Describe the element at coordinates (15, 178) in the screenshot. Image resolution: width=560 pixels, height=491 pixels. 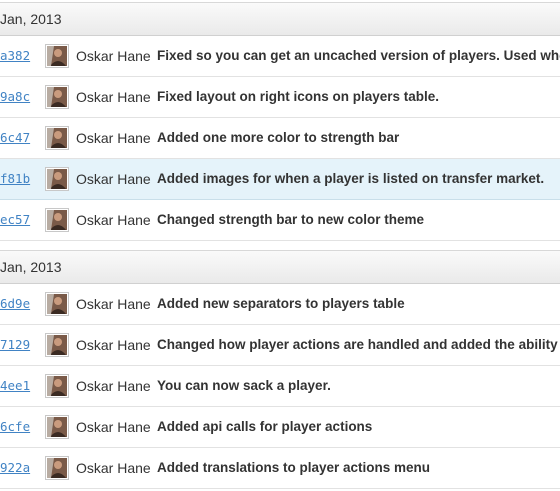
I see `commit-sha-link: f81b` at that location.